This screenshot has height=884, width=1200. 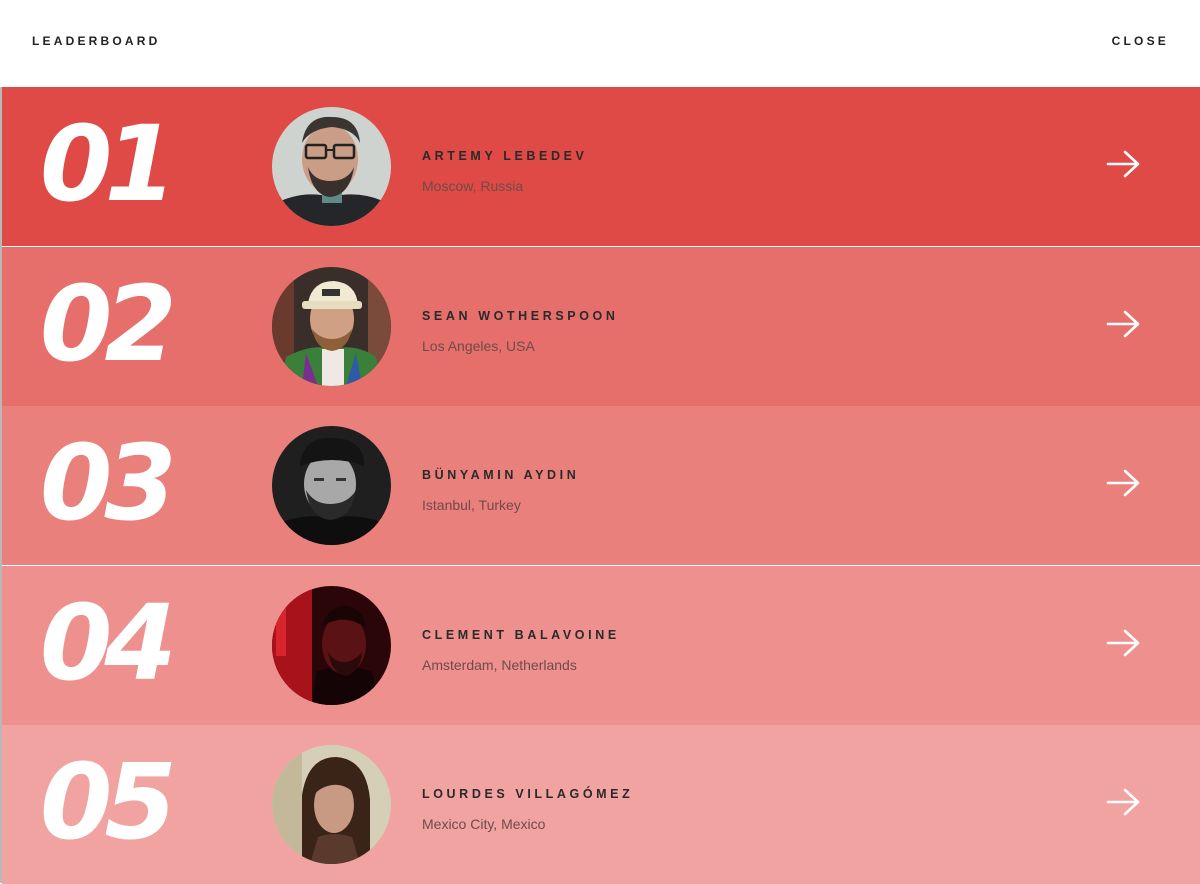 What do you see at coordinates (478, 345) in the screenshot?
I see `player-location: Los Angeles, USA` at bounding box center [478, 345].